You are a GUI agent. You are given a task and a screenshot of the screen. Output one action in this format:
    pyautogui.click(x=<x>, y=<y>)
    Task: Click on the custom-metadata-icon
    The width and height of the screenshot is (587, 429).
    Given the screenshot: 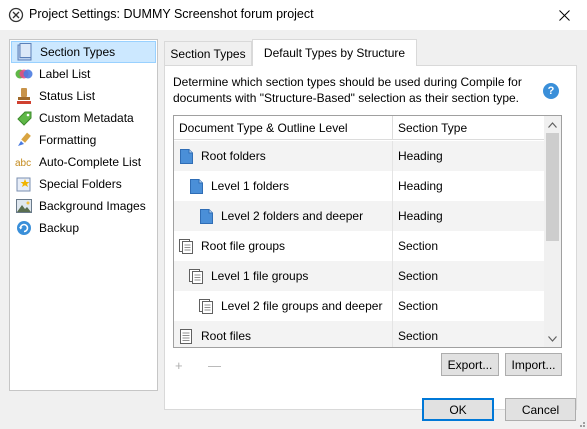 What is the action you would take?
    pyautogui.click(x=24, y=118)
    